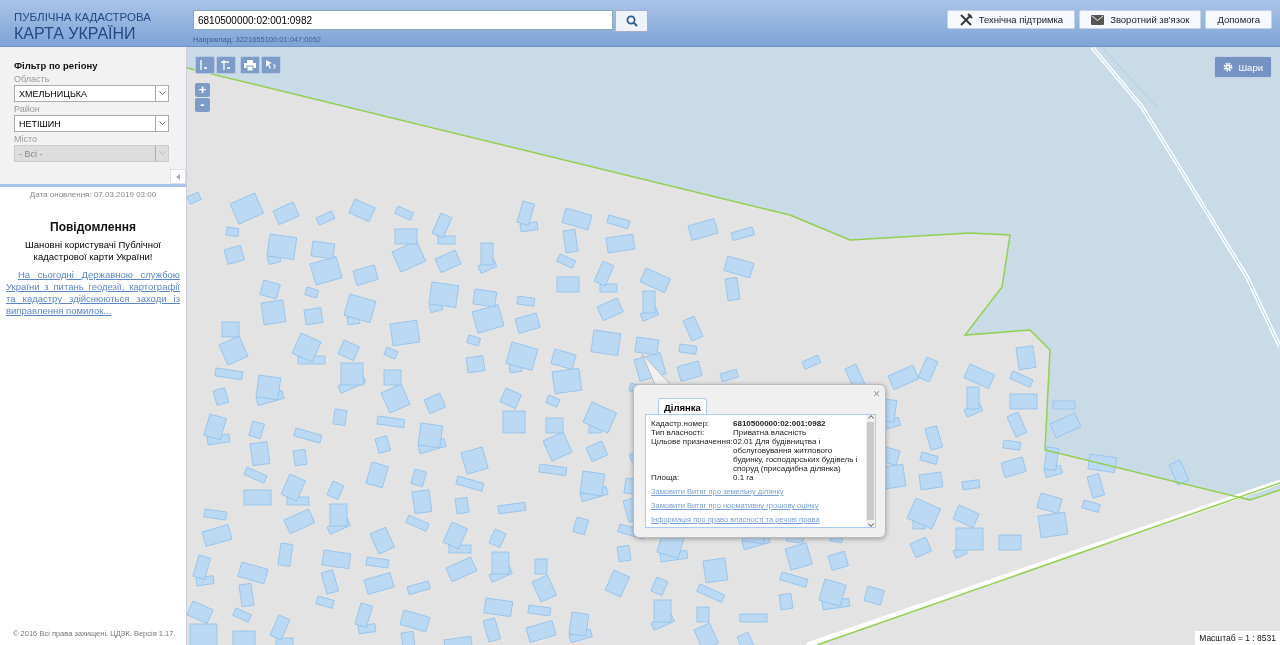 This screenshot has height=645, width=1280. What do you see at coordinates (692, 442) in the screenshot?
I see `field-label: Цільове призначення:` at bounding box center [692, 442].